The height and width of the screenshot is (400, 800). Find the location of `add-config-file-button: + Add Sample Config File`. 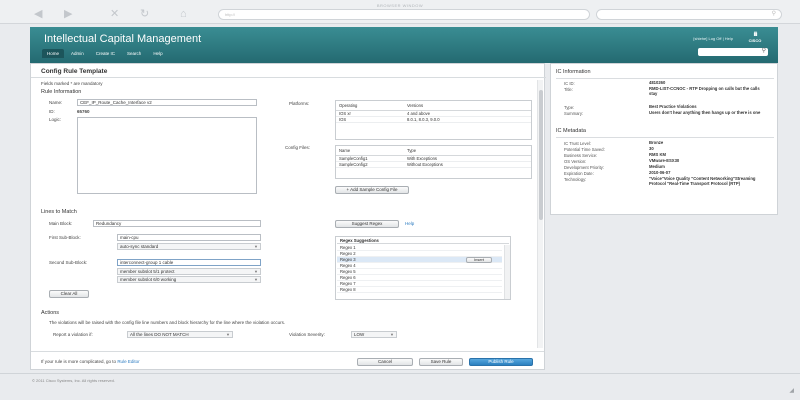

add-config-file-button: + Add Sample Config File is located at coordinates (372, 190).